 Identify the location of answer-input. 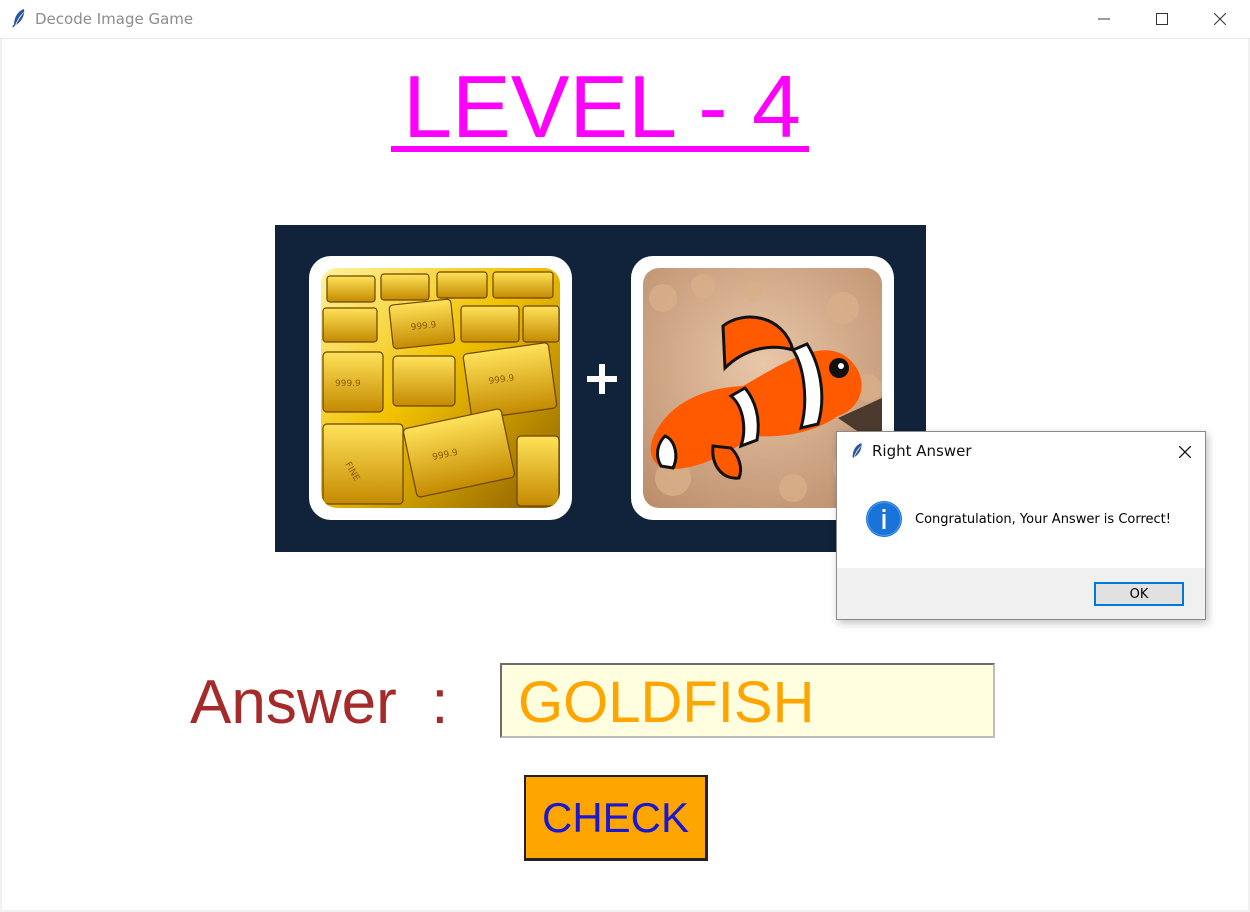
(747, 700).